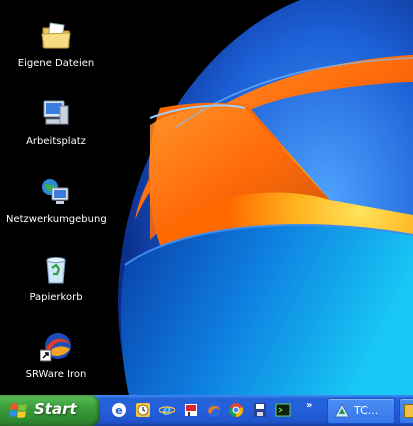 The height and width of the screenshot is (426, 413). Describe the element at coordinates (55, 409) in the screenshot. I see `start-label: Start` at that location.